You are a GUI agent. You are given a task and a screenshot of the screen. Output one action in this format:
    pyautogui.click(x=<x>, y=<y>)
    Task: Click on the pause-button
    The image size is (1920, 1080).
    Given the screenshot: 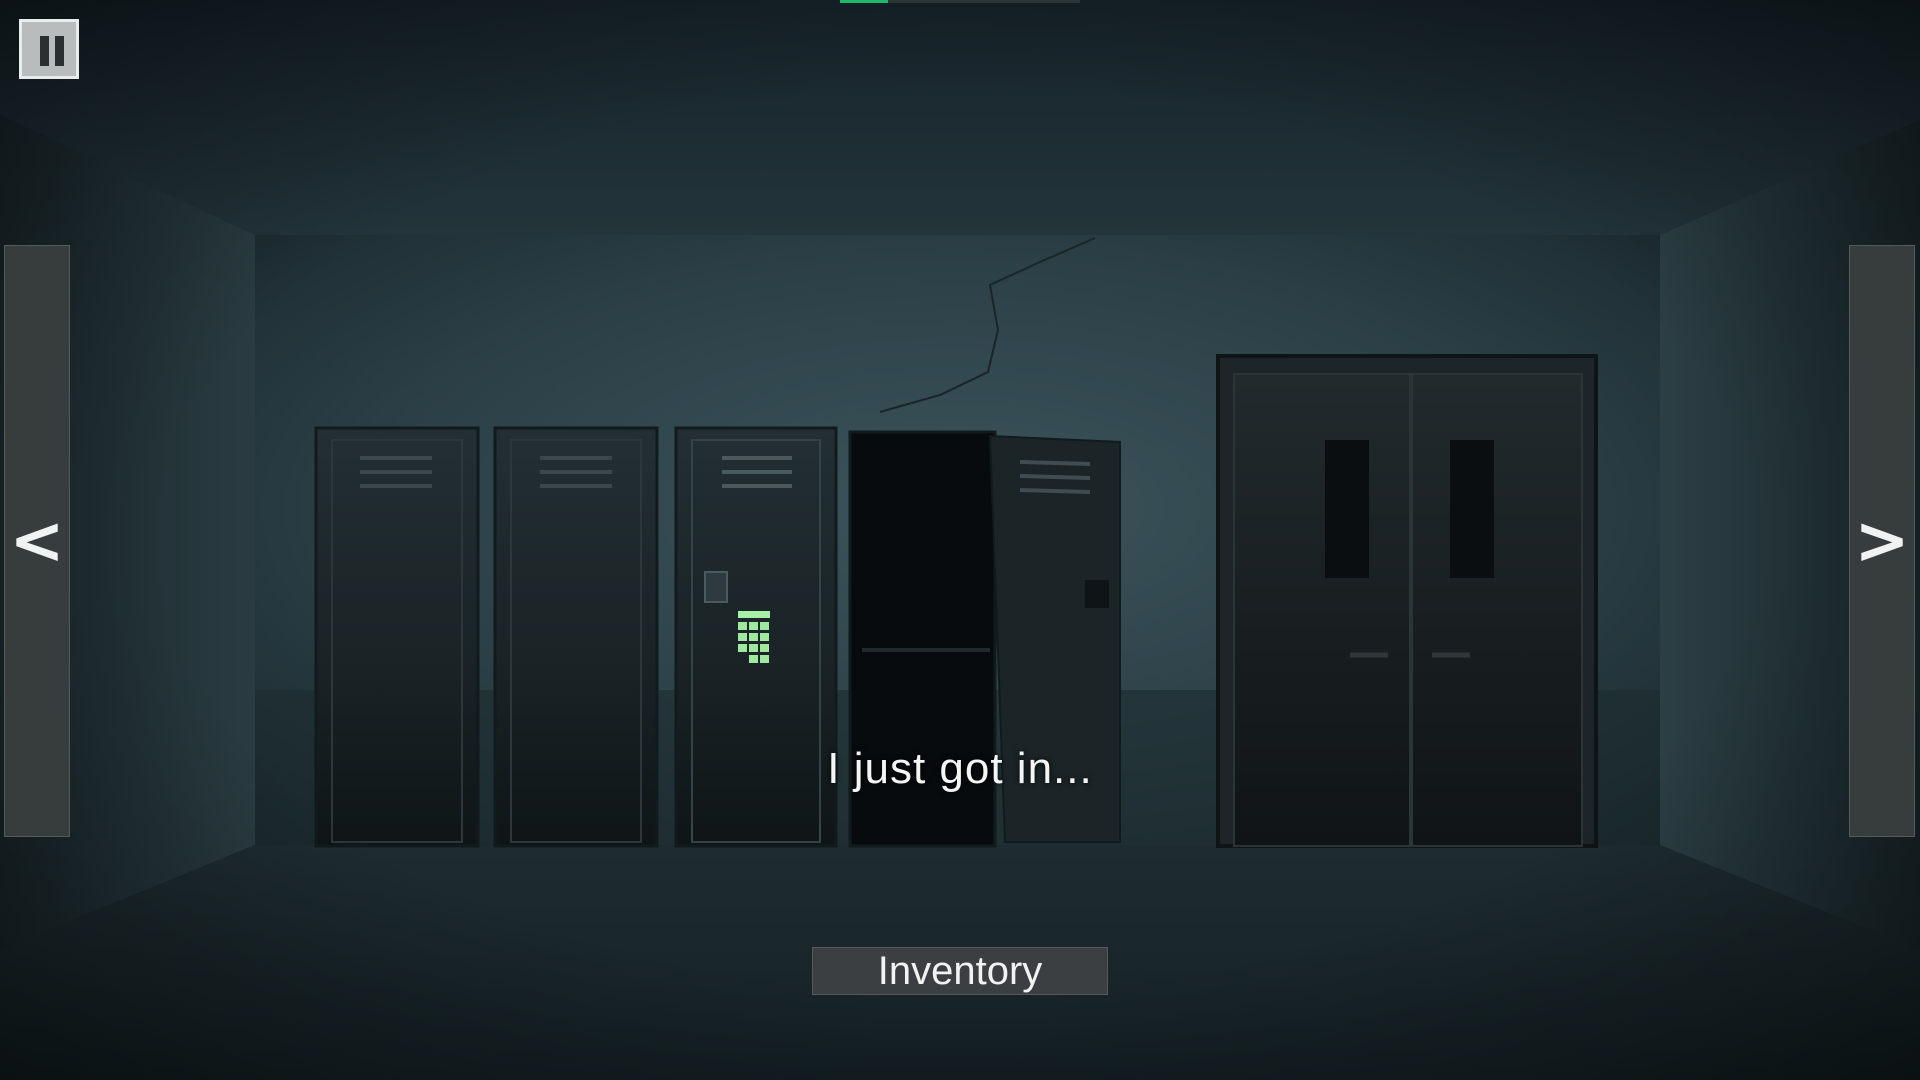 What is the action you would take?
    pyautogui.click(x=49, y=49)
    